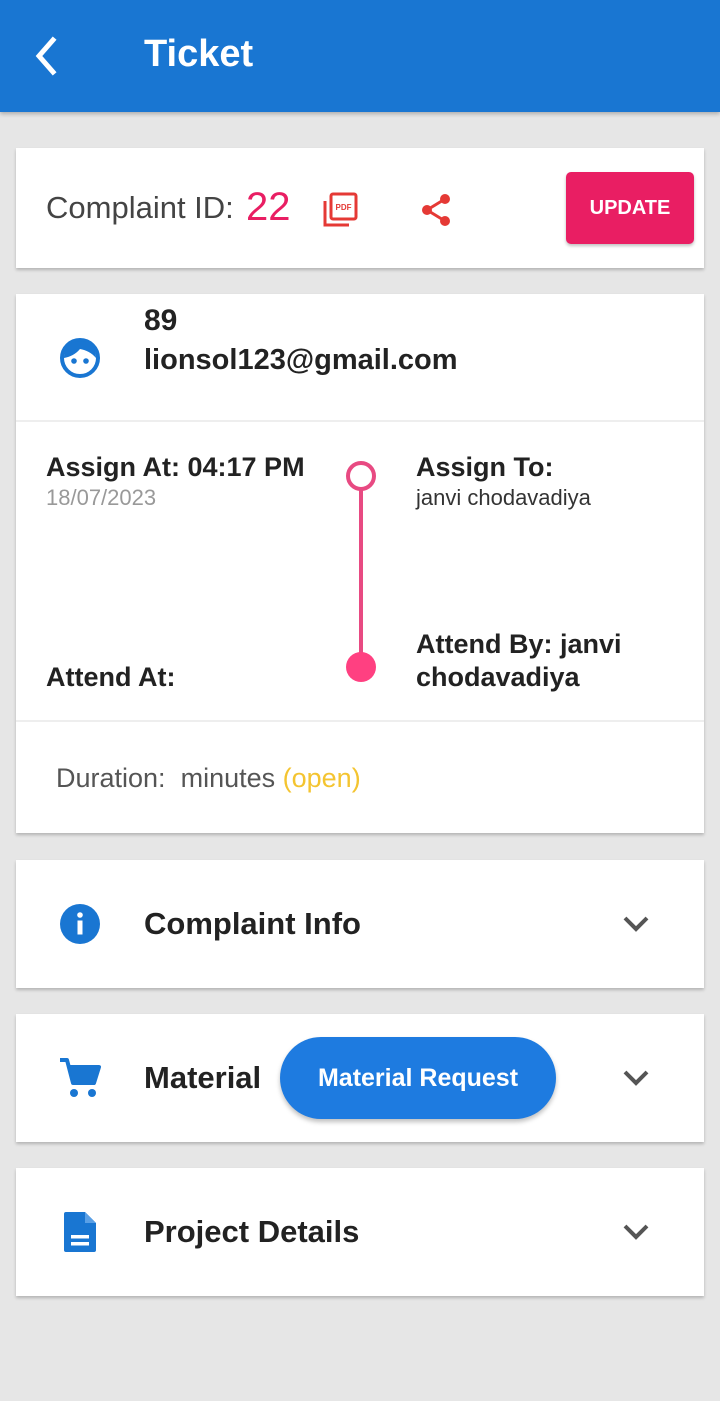 The image size is (720, 1401). What do you see at coordinates (80, 358) in the screenshot?
I see `face-icon` at bounding box center [80, 358].